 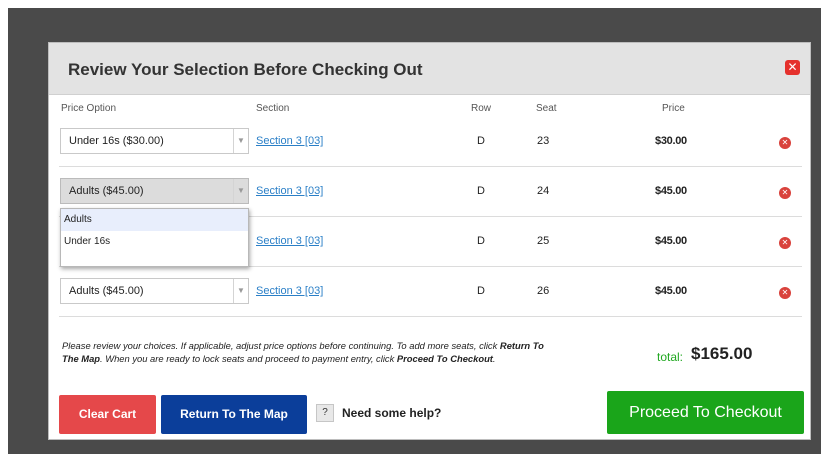 I want to click on note-text: ., so click(x=494, y=358).